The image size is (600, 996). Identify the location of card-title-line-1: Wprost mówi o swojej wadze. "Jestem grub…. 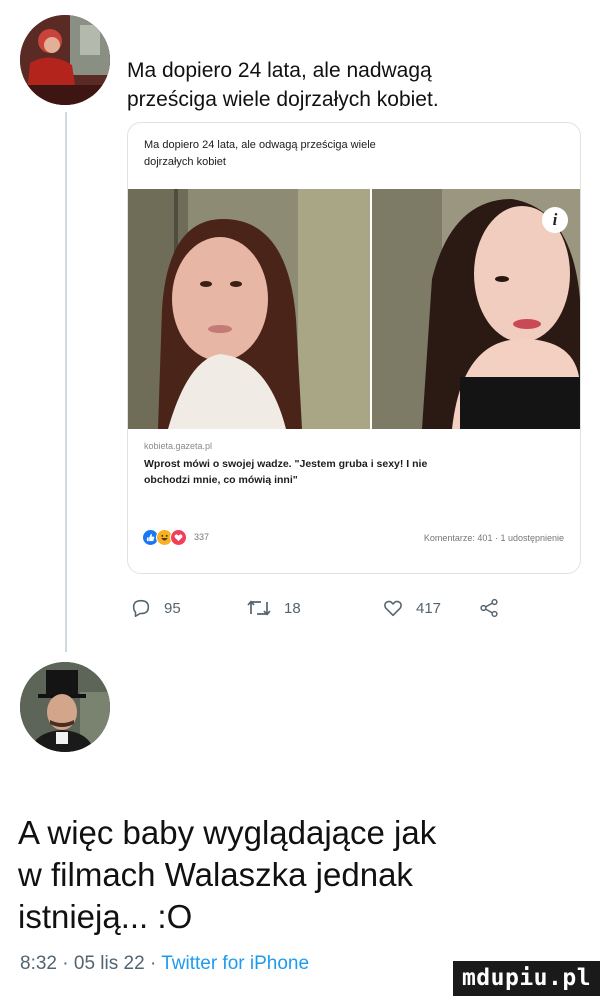
(286, 464).